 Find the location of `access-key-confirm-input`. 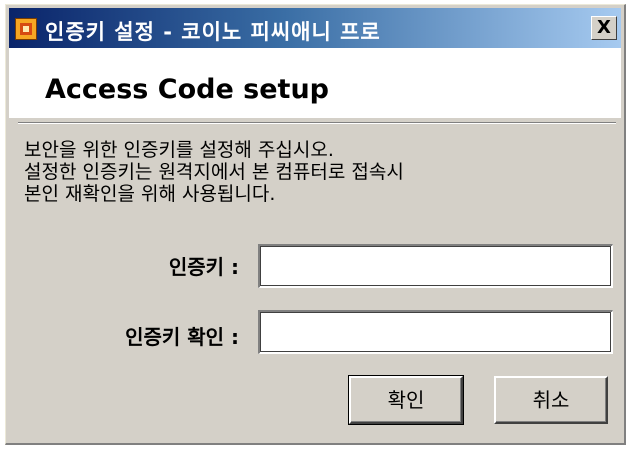

access-key-confirm-input is located at coordinates (435, 332).